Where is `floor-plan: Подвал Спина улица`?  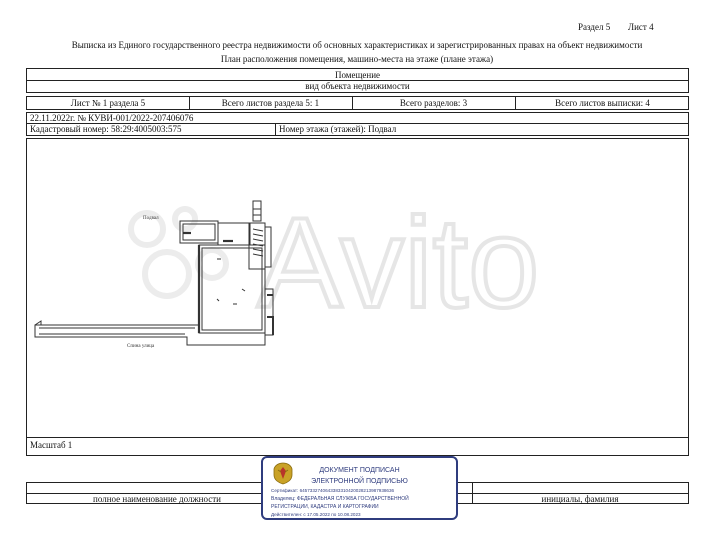 floor-plan: Подвал Спина улица is located at coordinates (154, 274).